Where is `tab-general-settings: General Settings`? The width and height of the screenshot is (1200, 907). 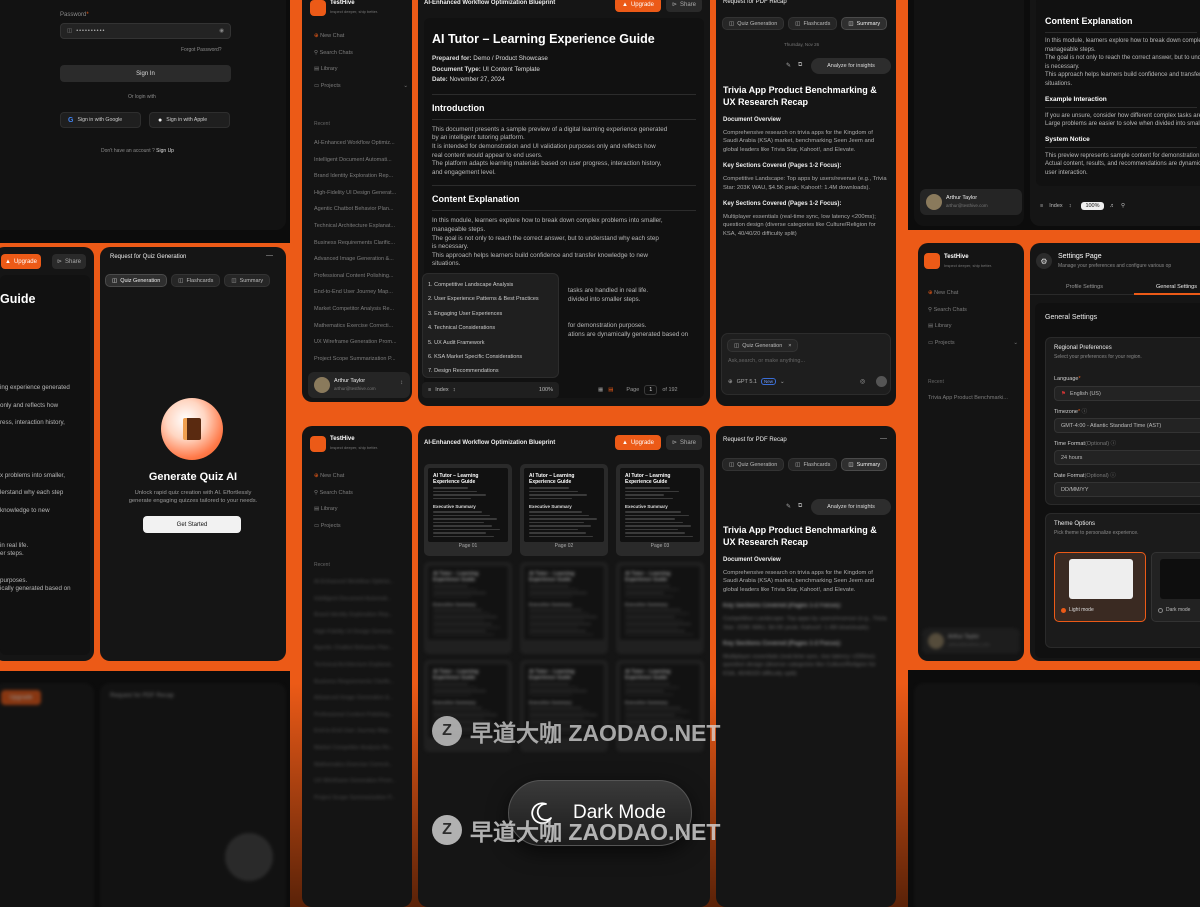
tab-general-settings: General Settings is located at coordinates (1167, 287).